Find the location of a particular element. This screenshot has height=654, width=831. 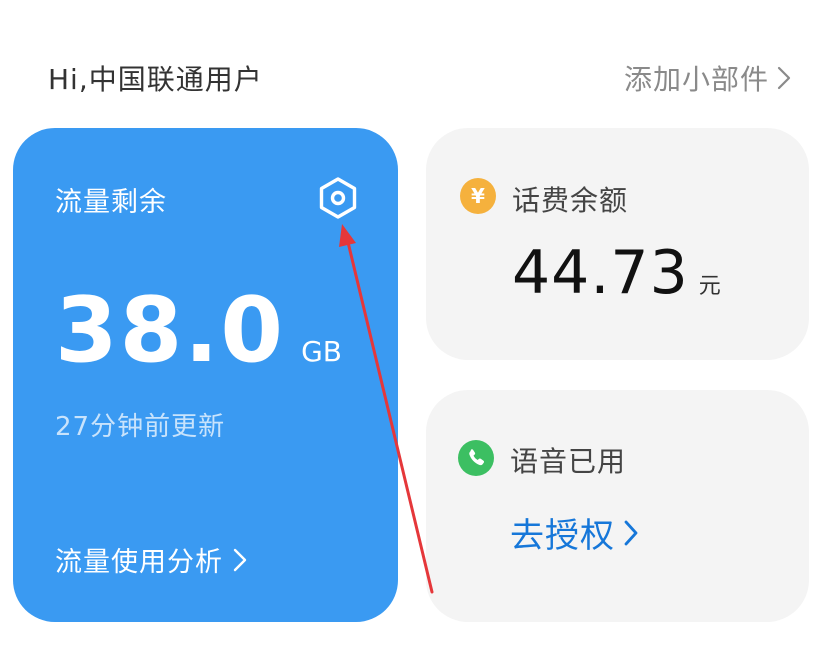

bill-balance-value: 44.73 is located at coordinates (600, 273).